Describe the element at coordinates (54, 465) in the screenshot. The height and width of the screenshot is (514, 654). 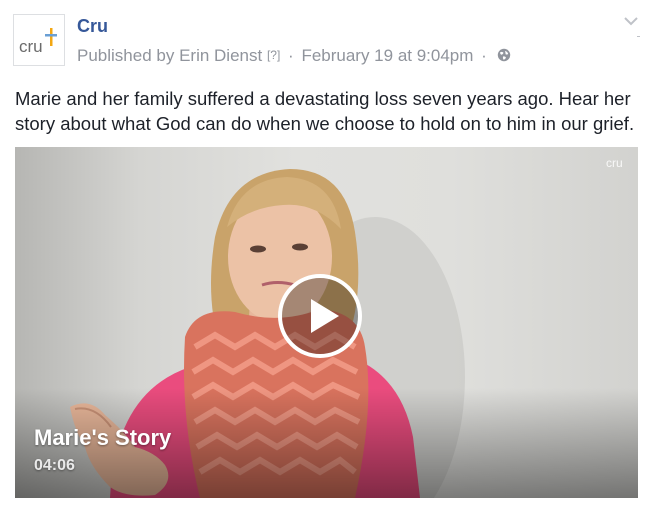
I see `video-duration: 04:06` at that location.